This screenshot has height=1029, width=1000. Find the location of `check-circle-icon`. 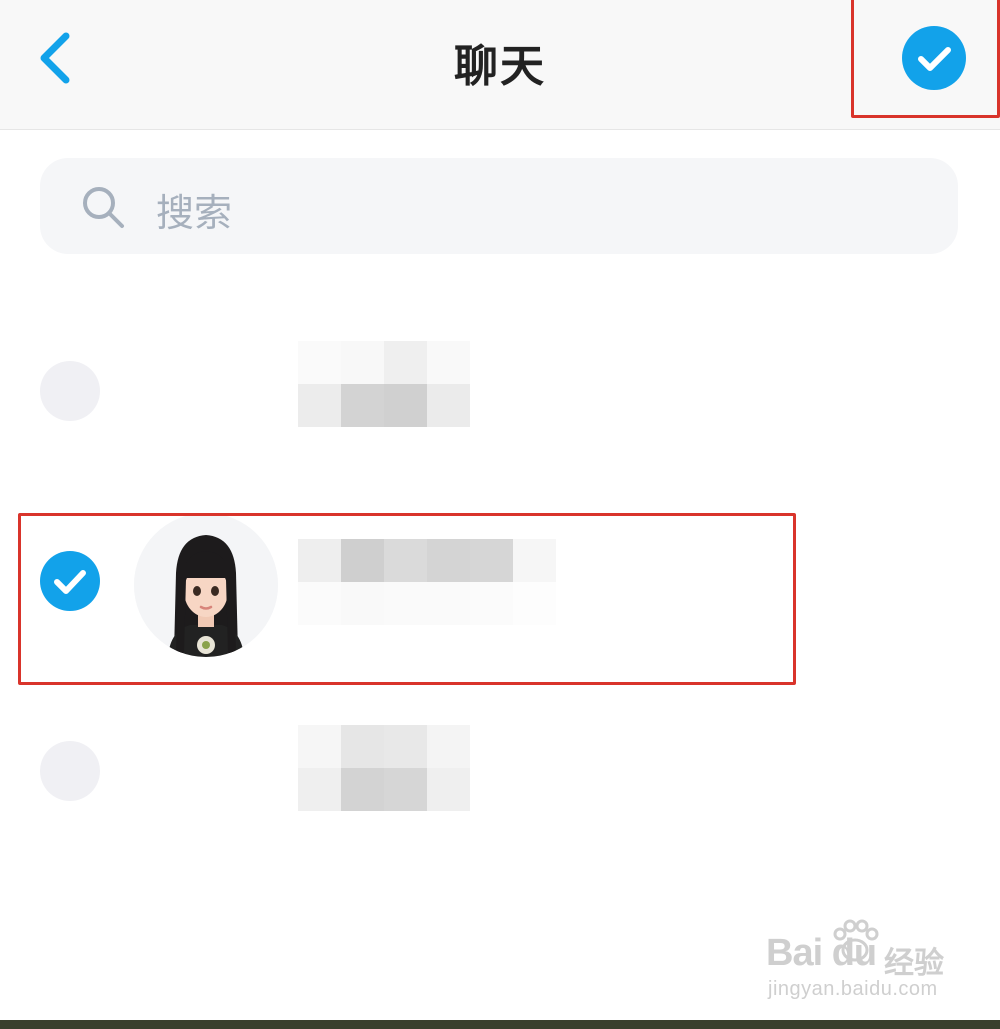

check-circle-icon is located at coordinates (934, 59).